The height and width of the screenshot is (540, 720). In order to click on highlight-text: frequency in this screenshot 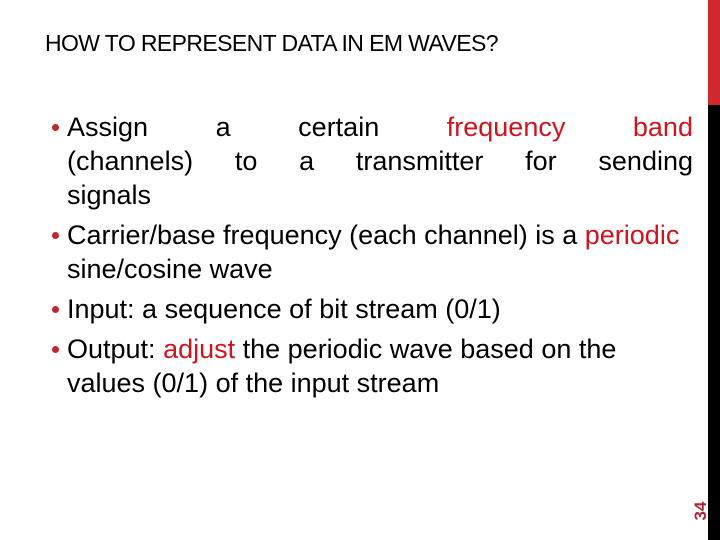, I will do `click(506, 127)`.